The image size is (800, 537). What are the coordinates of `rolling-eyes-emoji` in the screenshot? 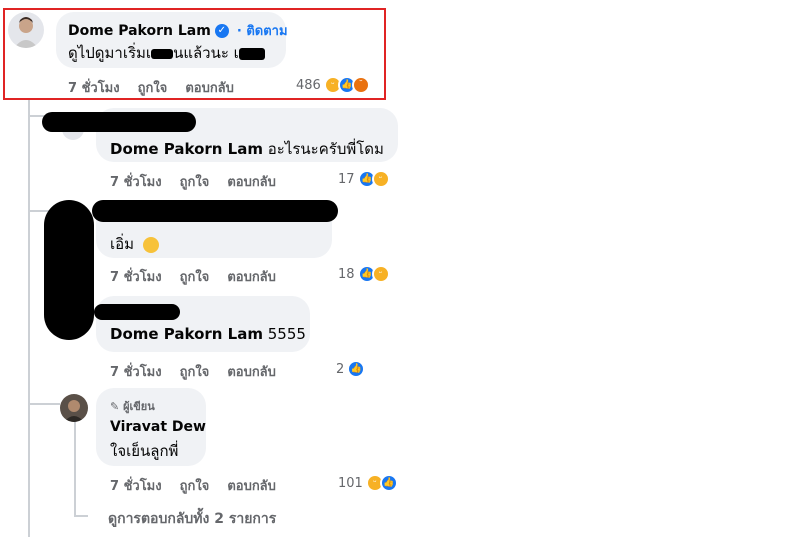 It's located at (150, 244).